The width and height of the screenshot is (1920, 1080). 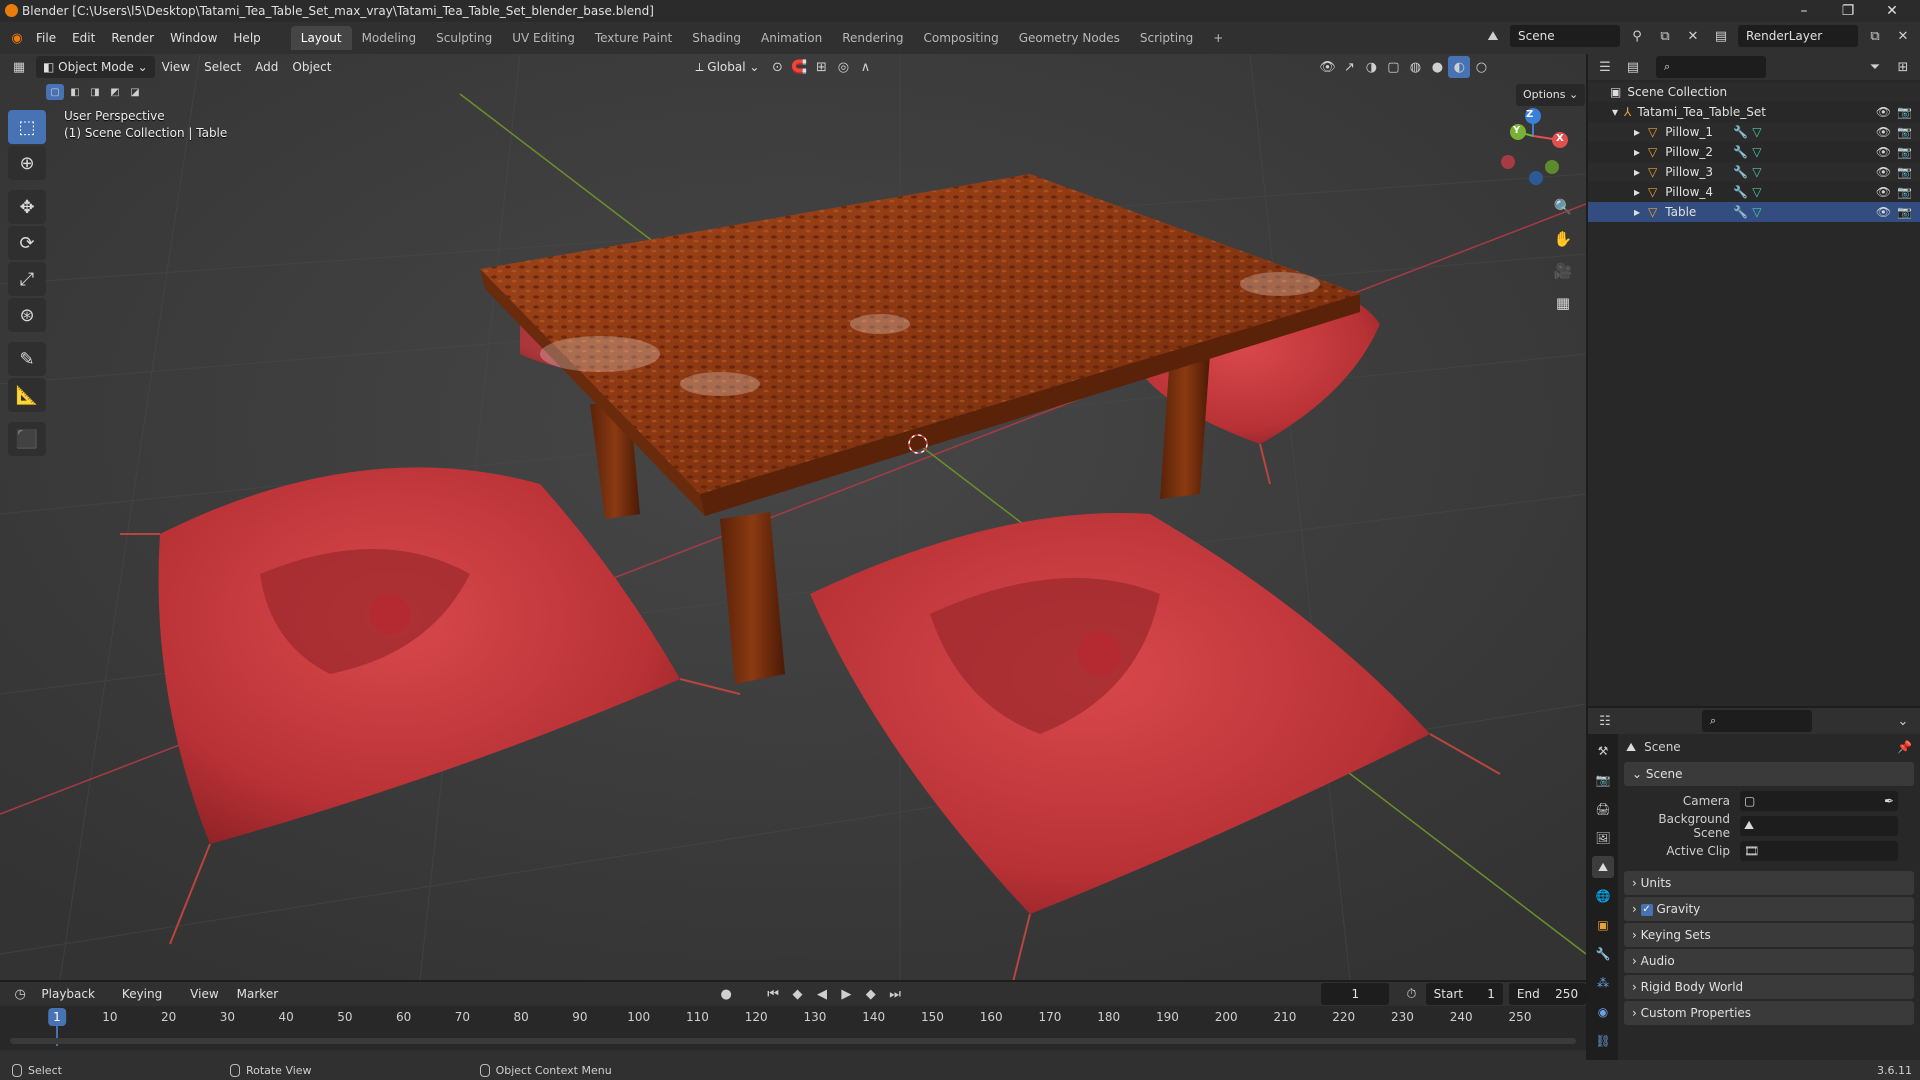 I want to click on timeline-editor-icon: ◷, so click(x=20, y=994).